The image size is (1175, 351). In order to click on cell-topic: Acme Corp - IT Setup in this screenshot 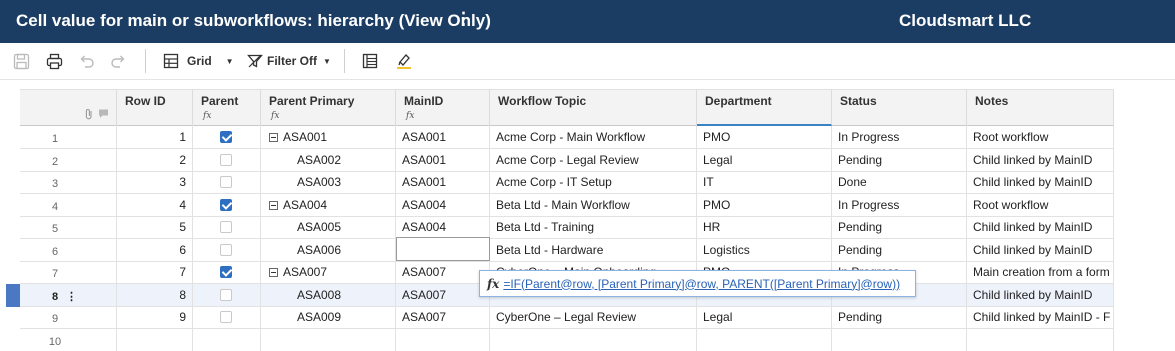, I will do `click(593, 182)`.